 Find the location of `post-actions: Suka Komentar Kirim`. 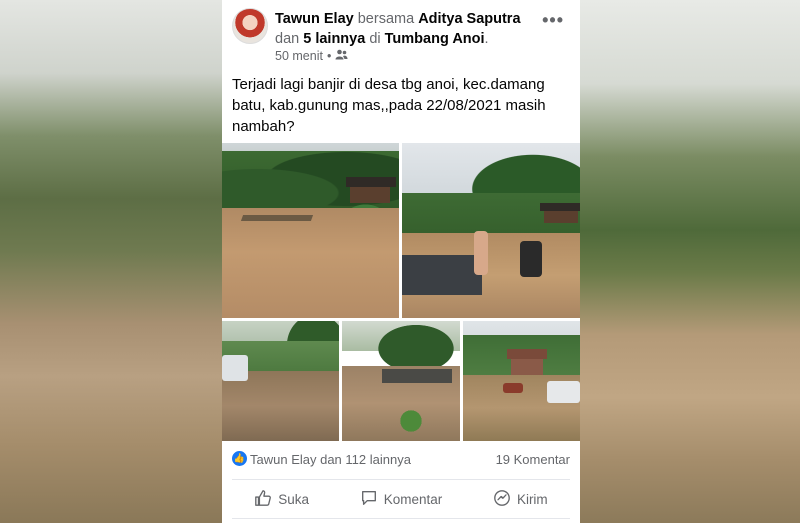

post-actions: Suka Komentar Kirim is located at coordinates (401, 499).